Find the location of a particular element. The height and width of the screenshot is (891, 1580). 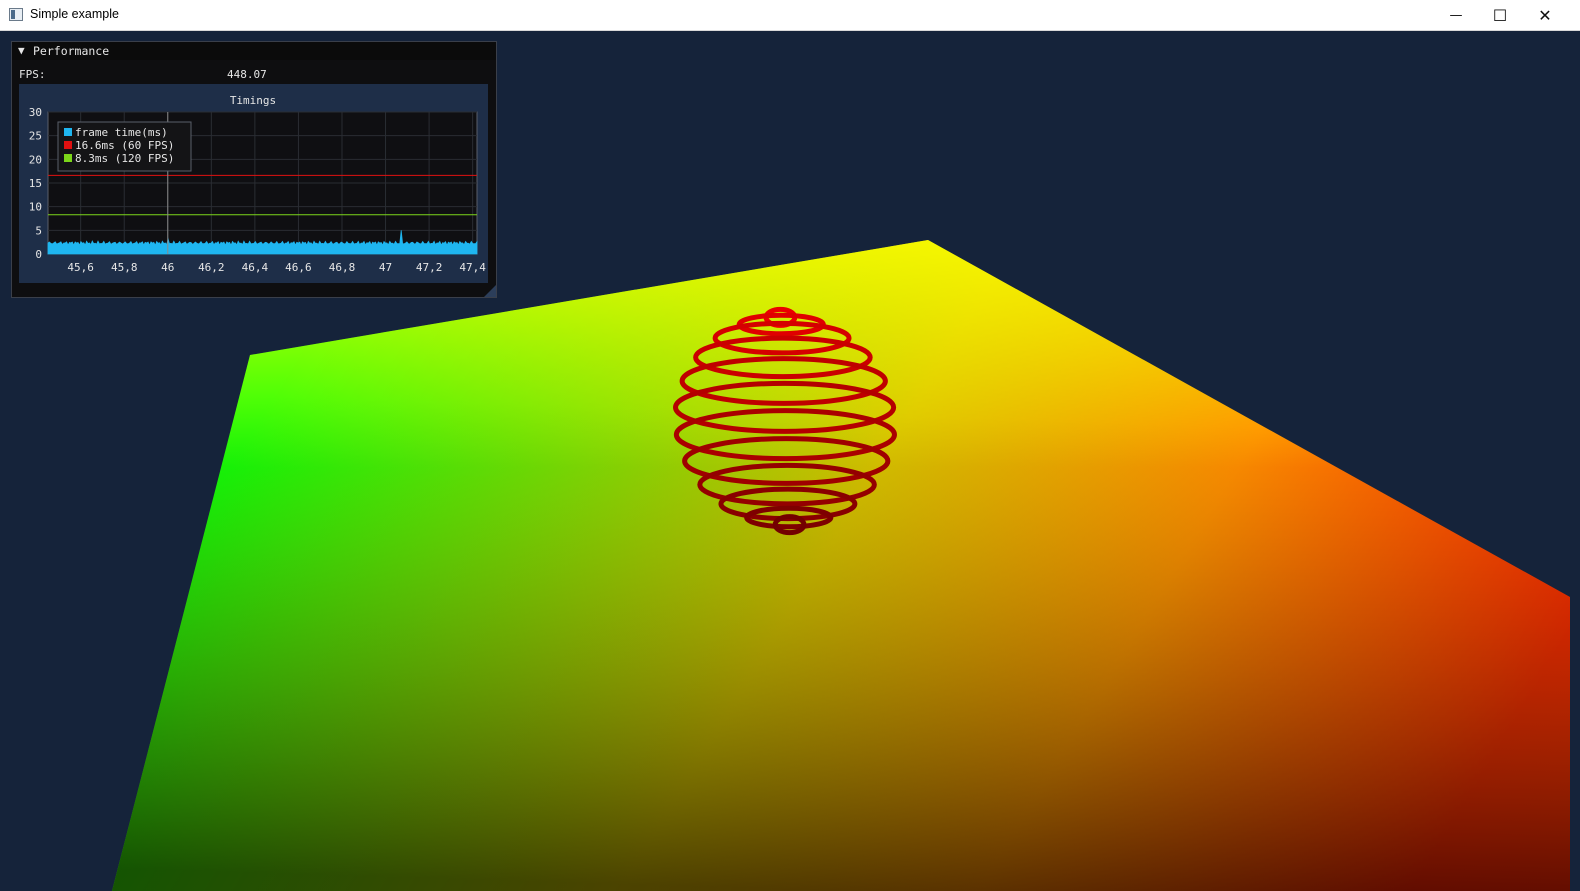

minimize-icon: — is located at coordinates (1456, 15).